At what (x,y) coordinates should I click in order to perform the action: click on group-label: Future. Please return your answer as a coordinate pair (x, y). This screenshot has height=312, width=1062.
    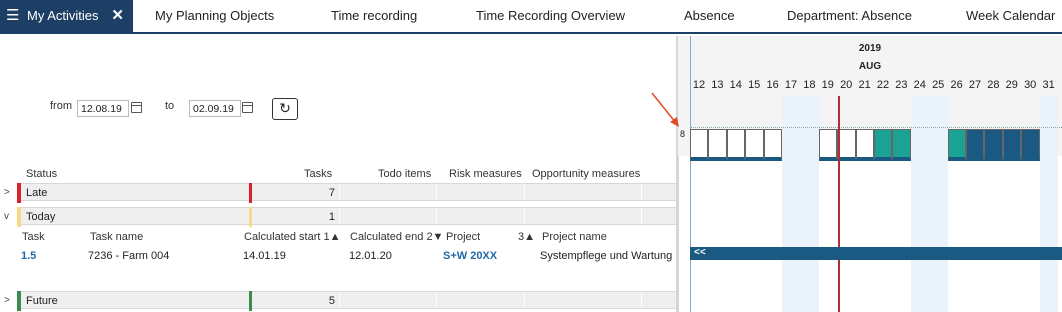
    Looking at the image, I should click on (42, 301).